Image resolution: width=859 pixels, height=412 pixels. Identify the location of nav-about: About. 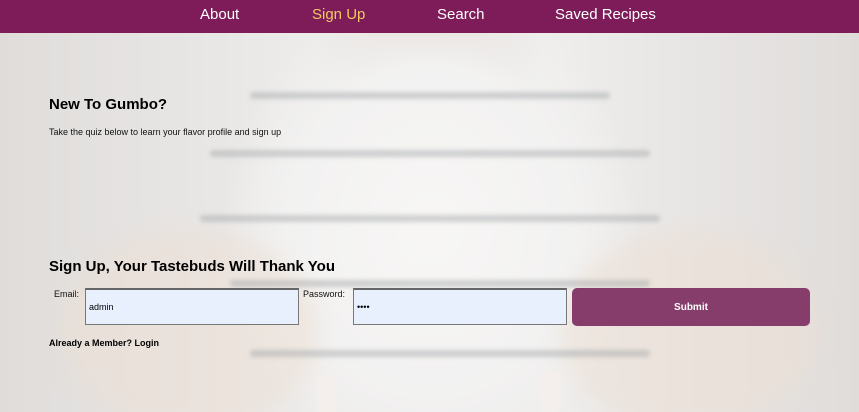
(219, 14).